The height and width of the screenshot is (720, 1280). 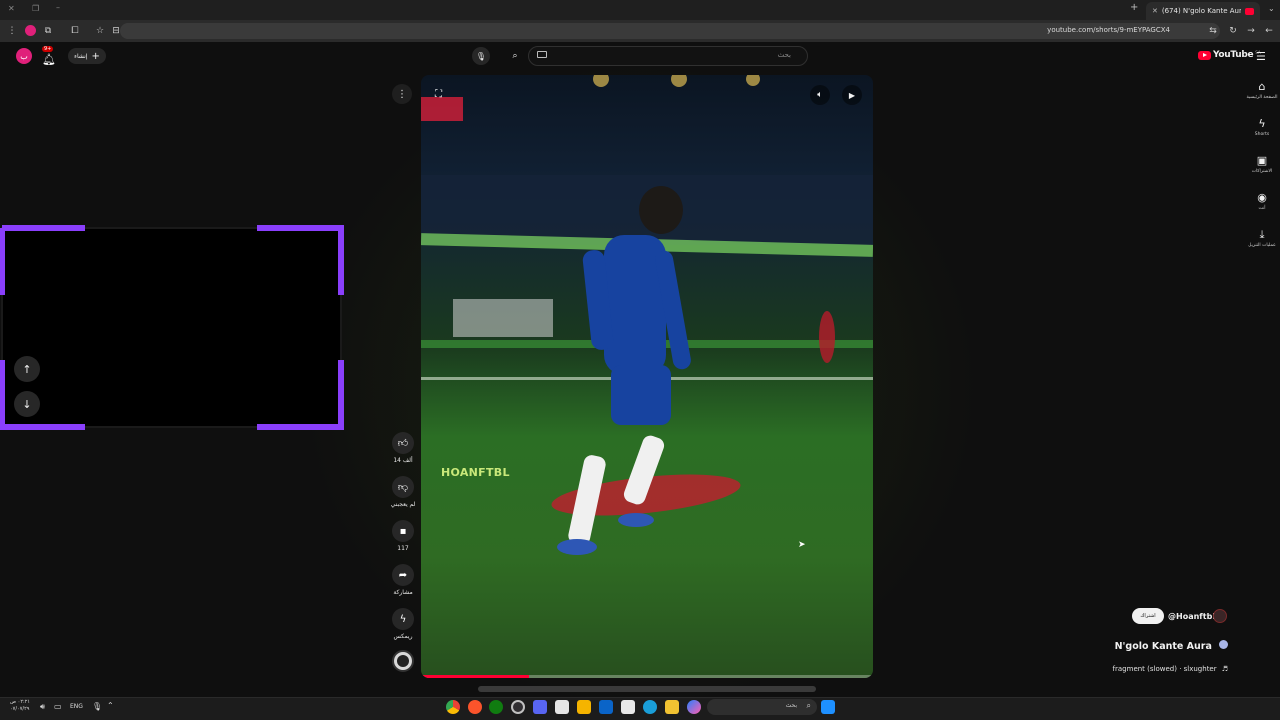 What do you see at coordinates (475, 707) in the screenshot?
I see `brave-icon` at bounding box center [475, 707].